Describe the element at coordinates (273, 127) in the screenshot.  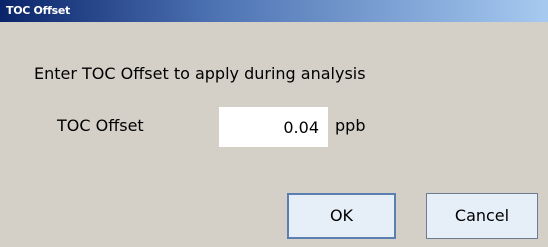
I see `toc-offset-input` at that location.